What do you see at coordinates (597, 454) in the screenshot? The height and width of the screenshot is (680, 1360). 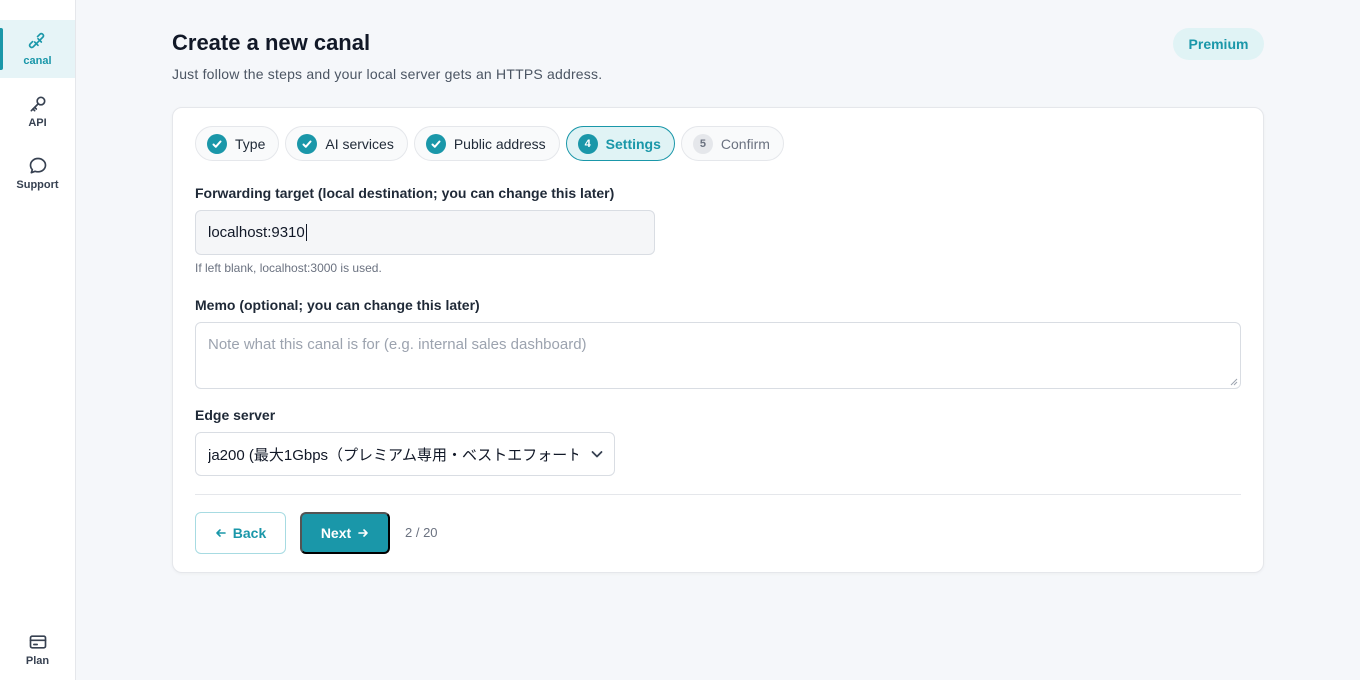 I see `chevron-down-icon` at bounding box center [597, 454].